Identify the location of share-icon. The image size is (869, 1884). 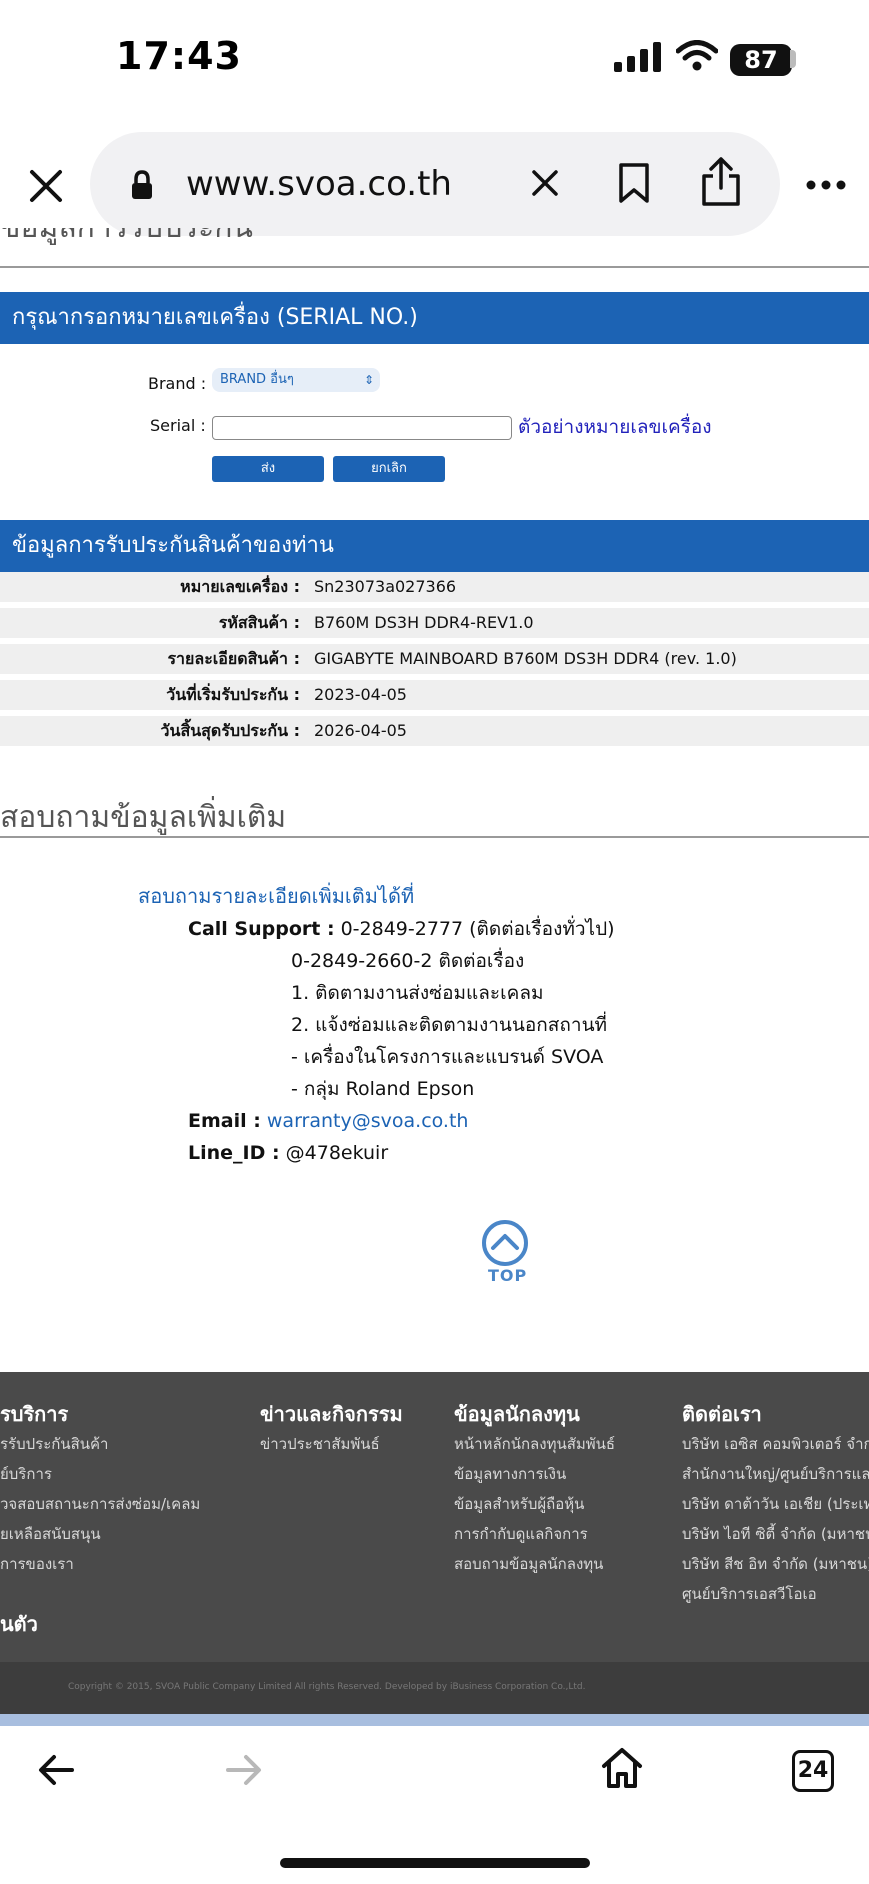
(721, 182).